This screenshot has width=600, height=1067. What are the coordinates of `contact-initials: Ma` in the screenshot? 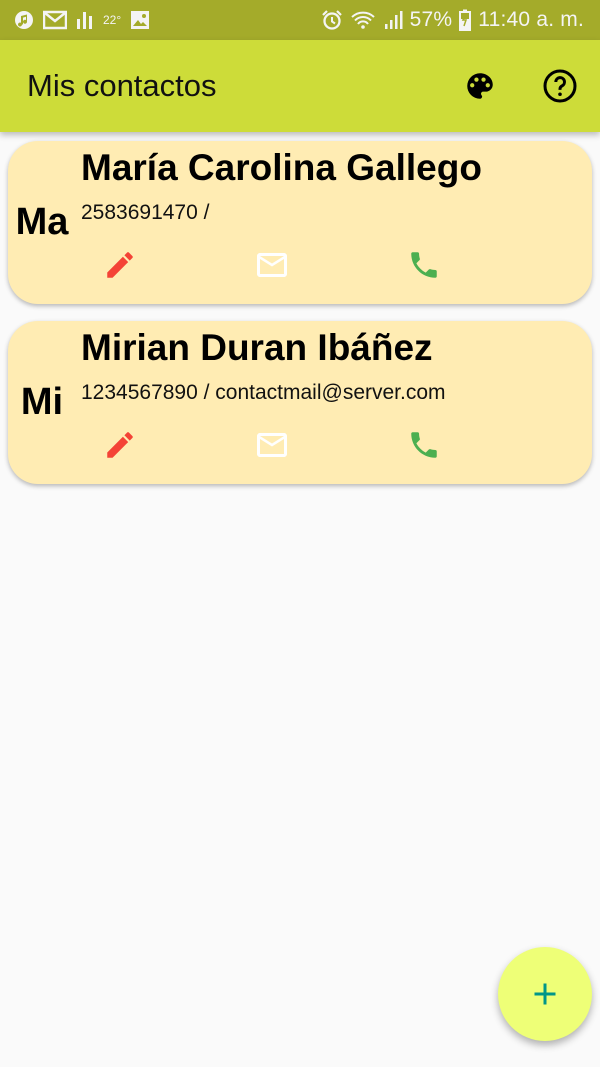 It's located at (42, 222).